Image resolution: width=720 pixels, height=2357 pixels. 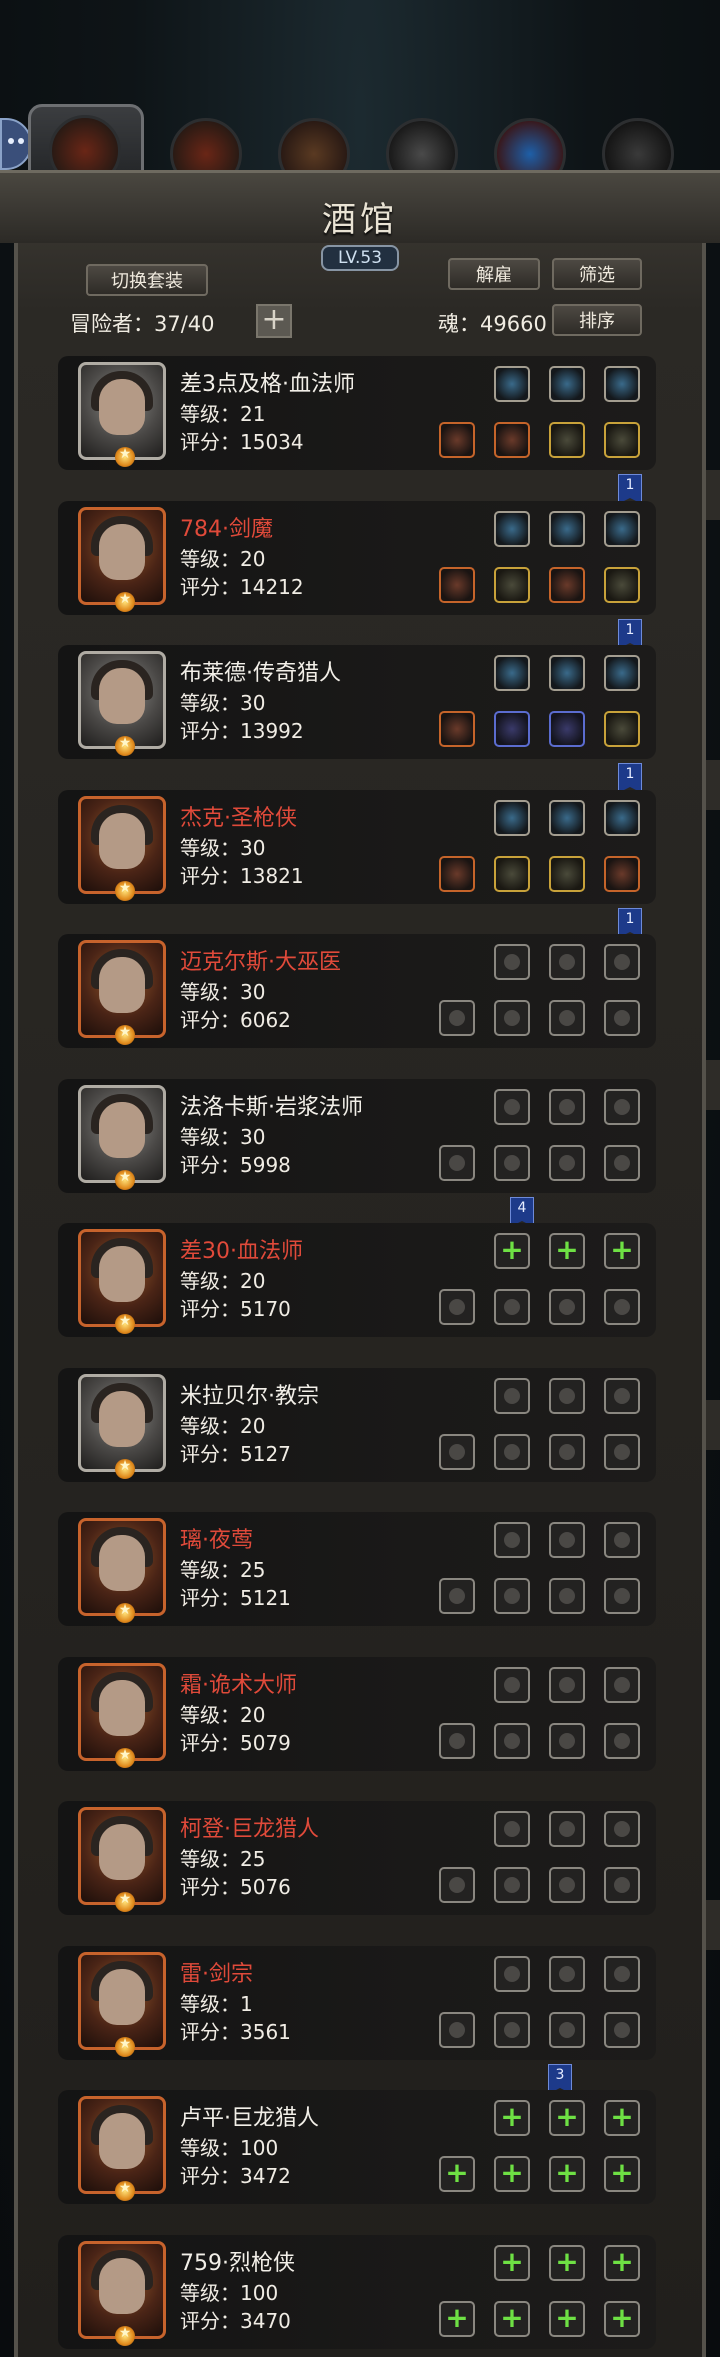 I want to click on filter-button: 筛选, so click(x=597, y=274).